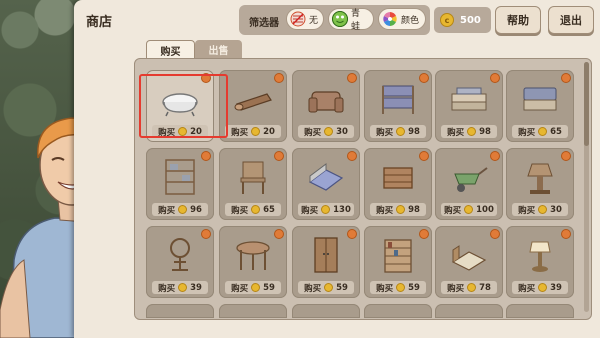 This screenshot has width=600, height=338. Describe the element at coordinates (447, 20) in the screenshot. I see `coin-icon: c` at that location.